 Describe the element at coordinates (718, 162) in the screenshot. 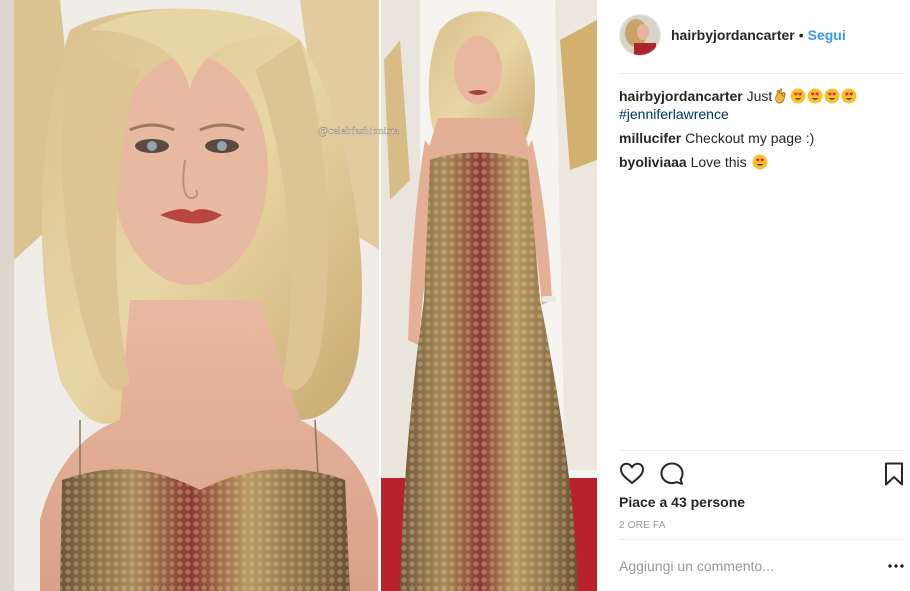

I see `comment-text: Love this` at that location.